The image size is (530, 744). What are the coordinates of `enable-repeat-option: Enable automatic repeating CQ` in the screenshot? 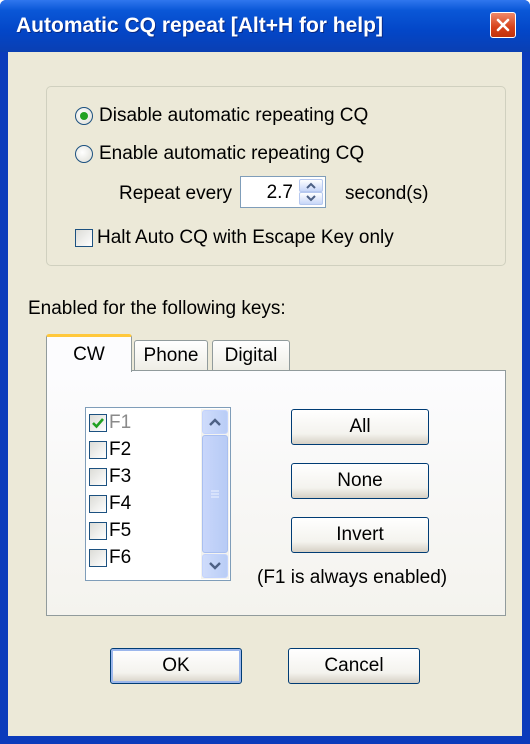 It's located at (219, 154).